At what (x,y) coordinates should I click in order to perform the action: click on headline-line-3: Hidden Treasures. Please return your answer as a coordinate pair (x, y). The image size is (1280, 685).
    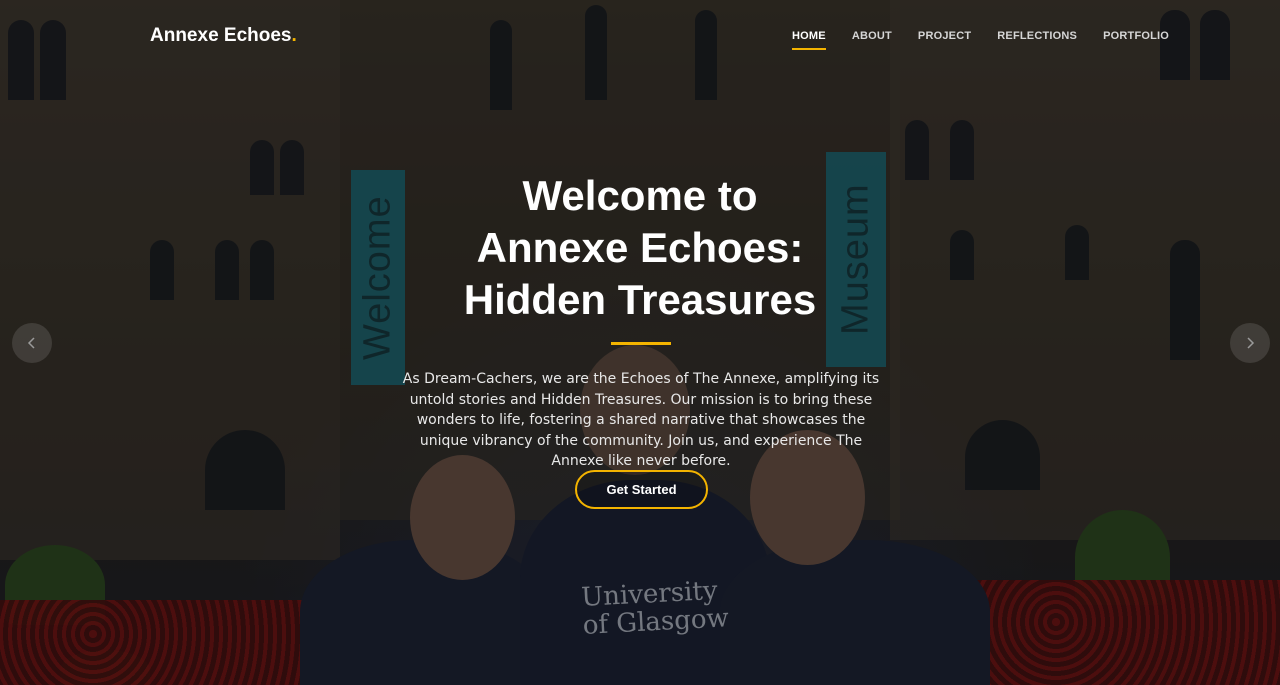
    Looking at the image, I should click on (640, 299).